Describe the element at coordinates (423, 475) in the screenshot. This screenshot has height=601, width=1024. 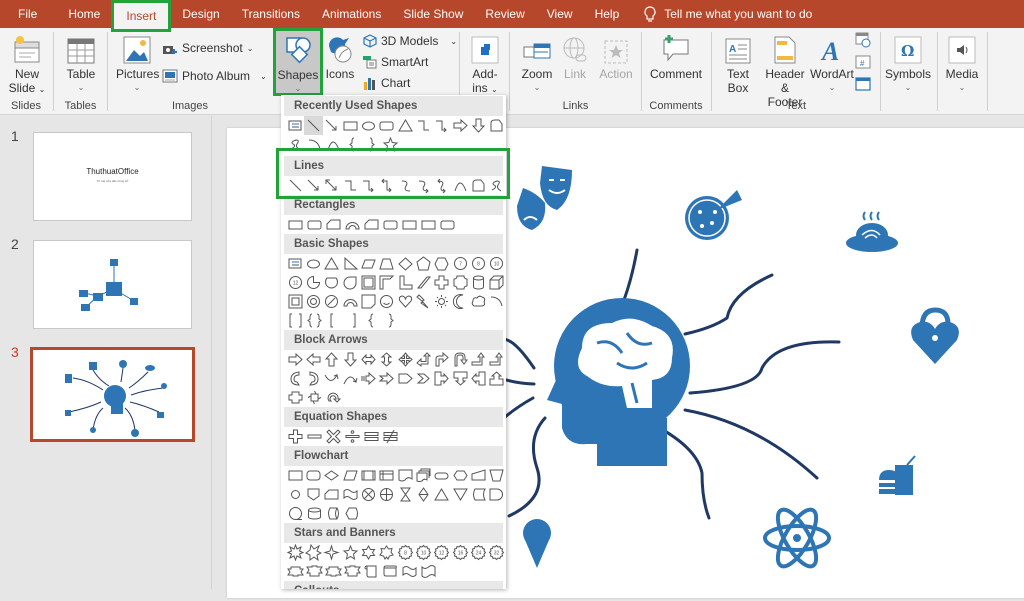
I see `shape-fmdoc-icon` at that location.